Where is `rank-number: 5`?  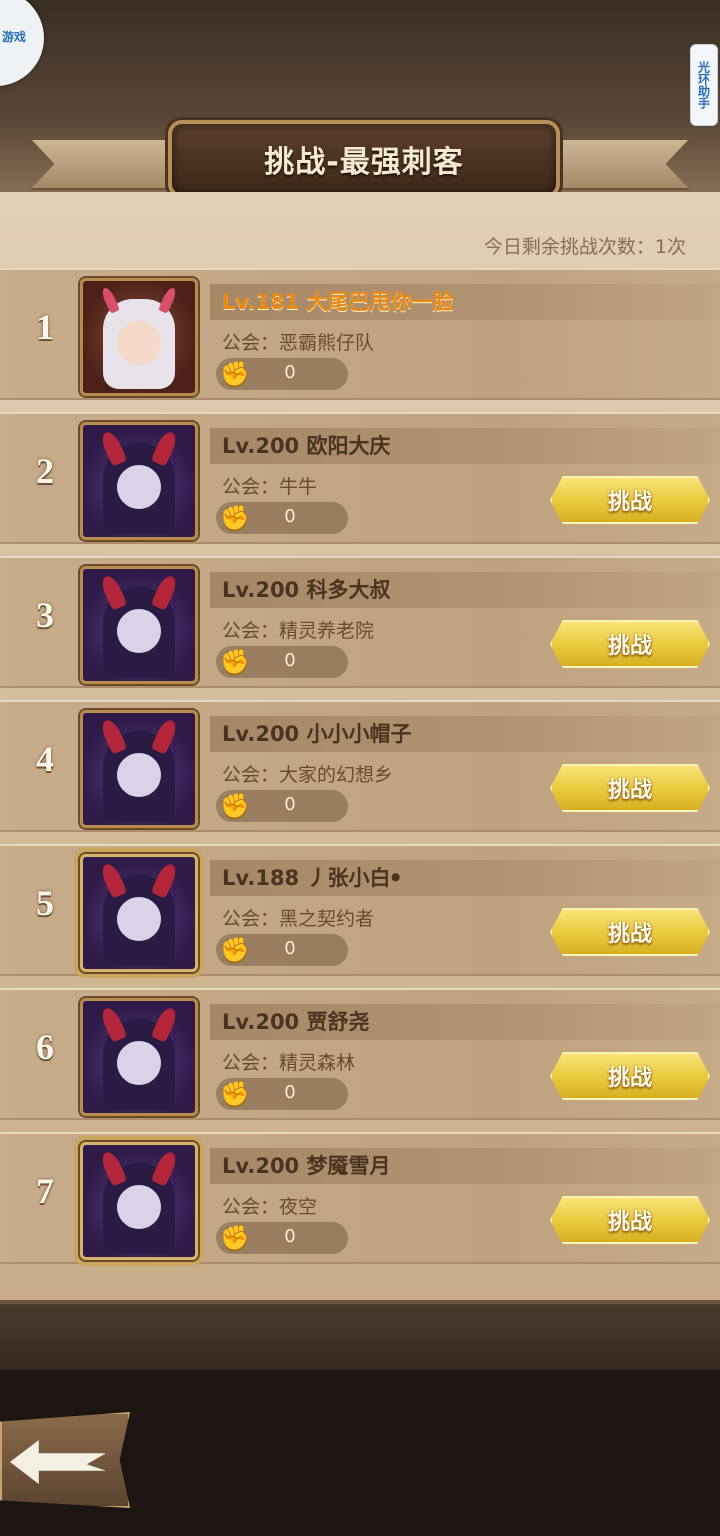 rank-number: 5 is located at coordinates (45, 903).